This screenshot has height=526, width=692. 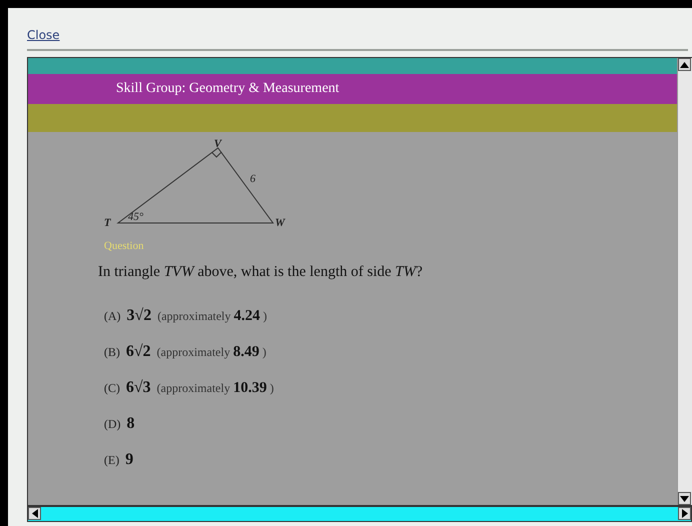 What do you see at coordinates (112, 424) in the screenshot?
I see `option-letter: (D)` at bounding box center [112, 424].